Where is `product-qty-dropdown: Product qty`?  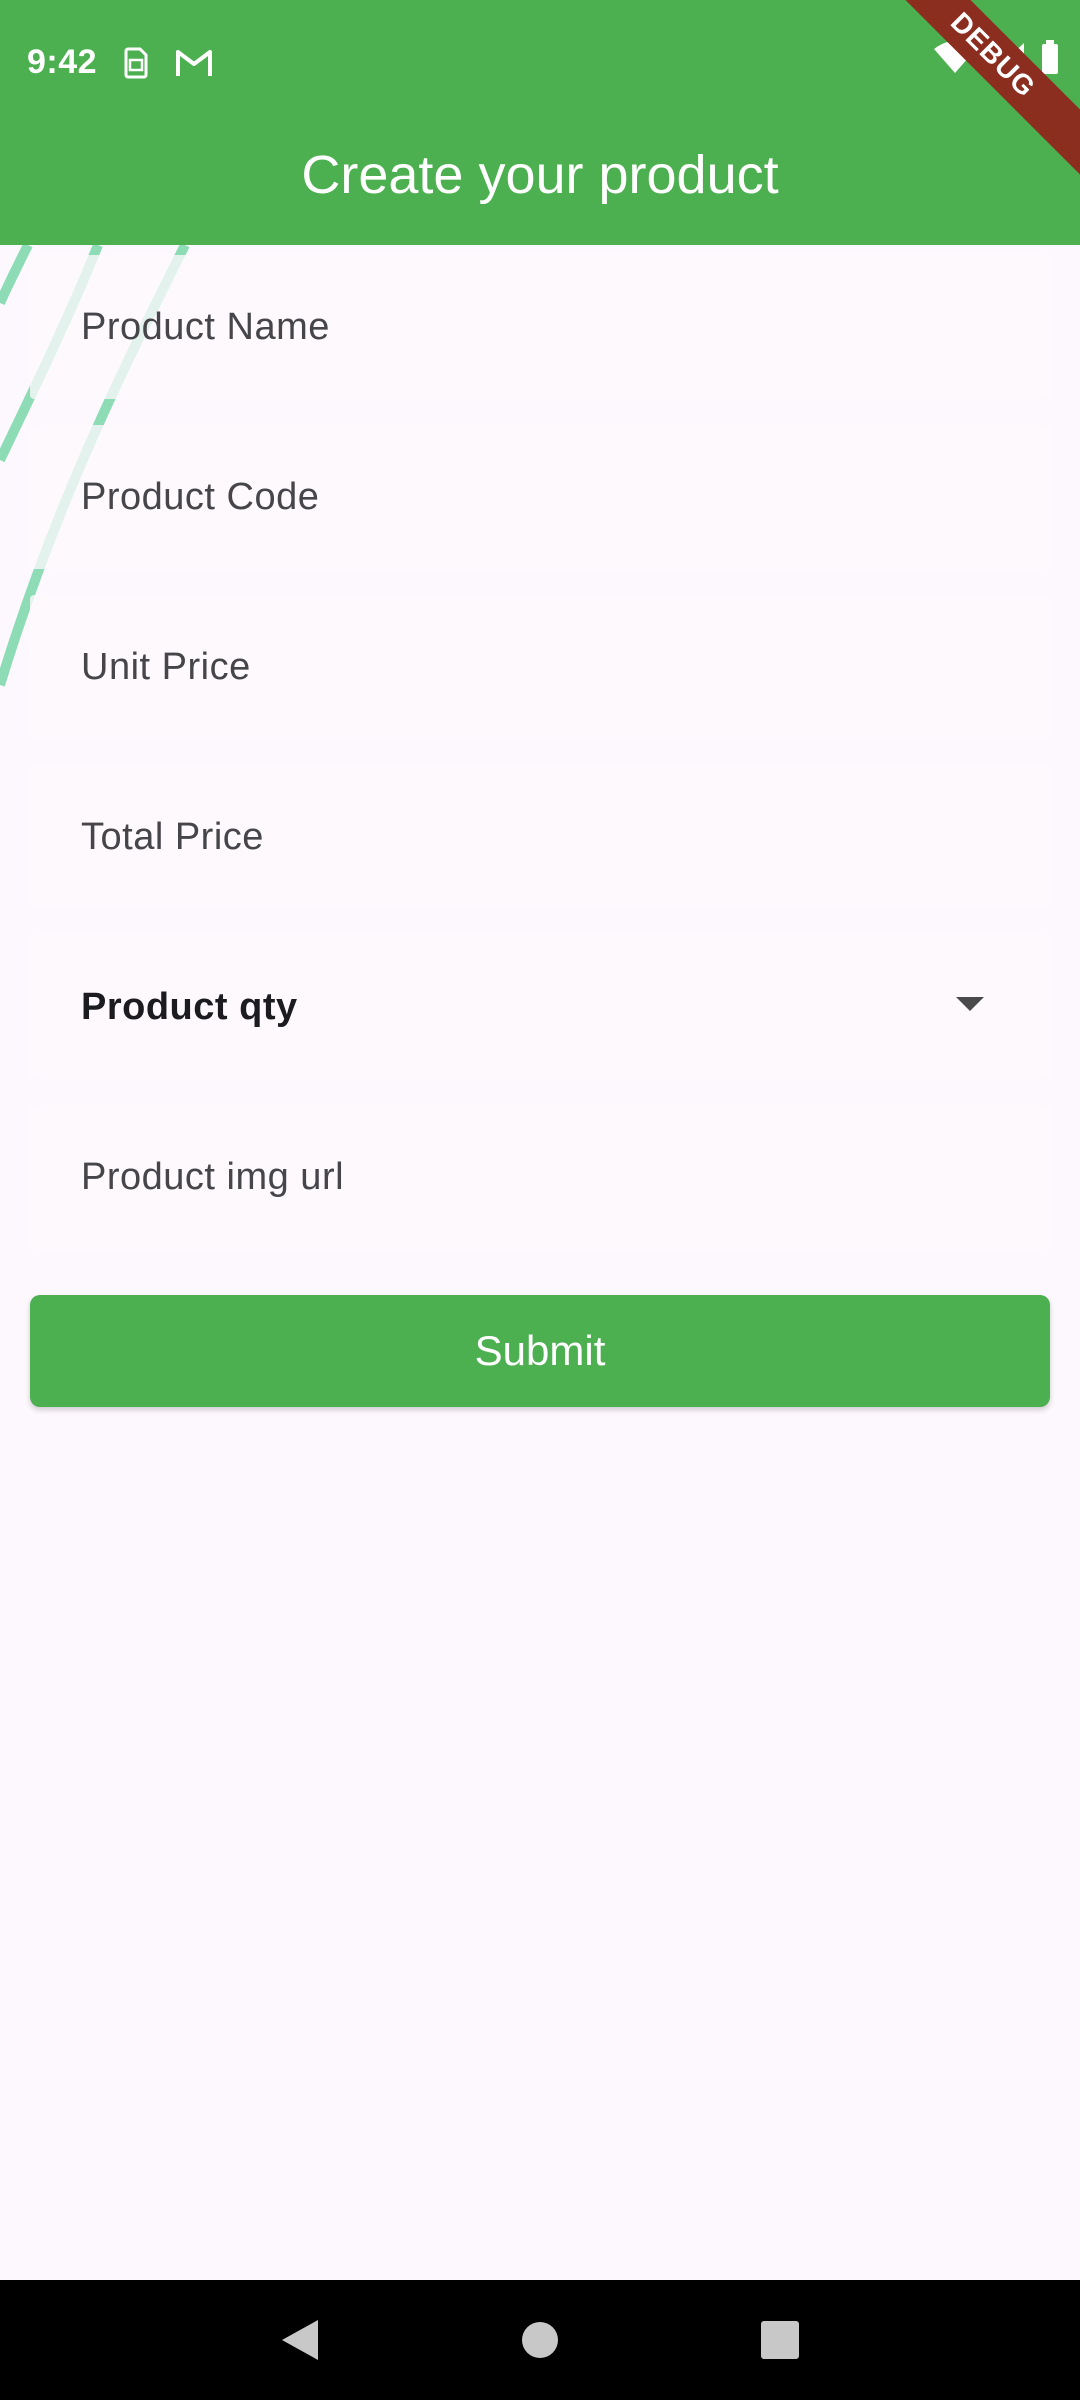
product-qty-dropdown: Product qty is located at coordinates (540, 1007).